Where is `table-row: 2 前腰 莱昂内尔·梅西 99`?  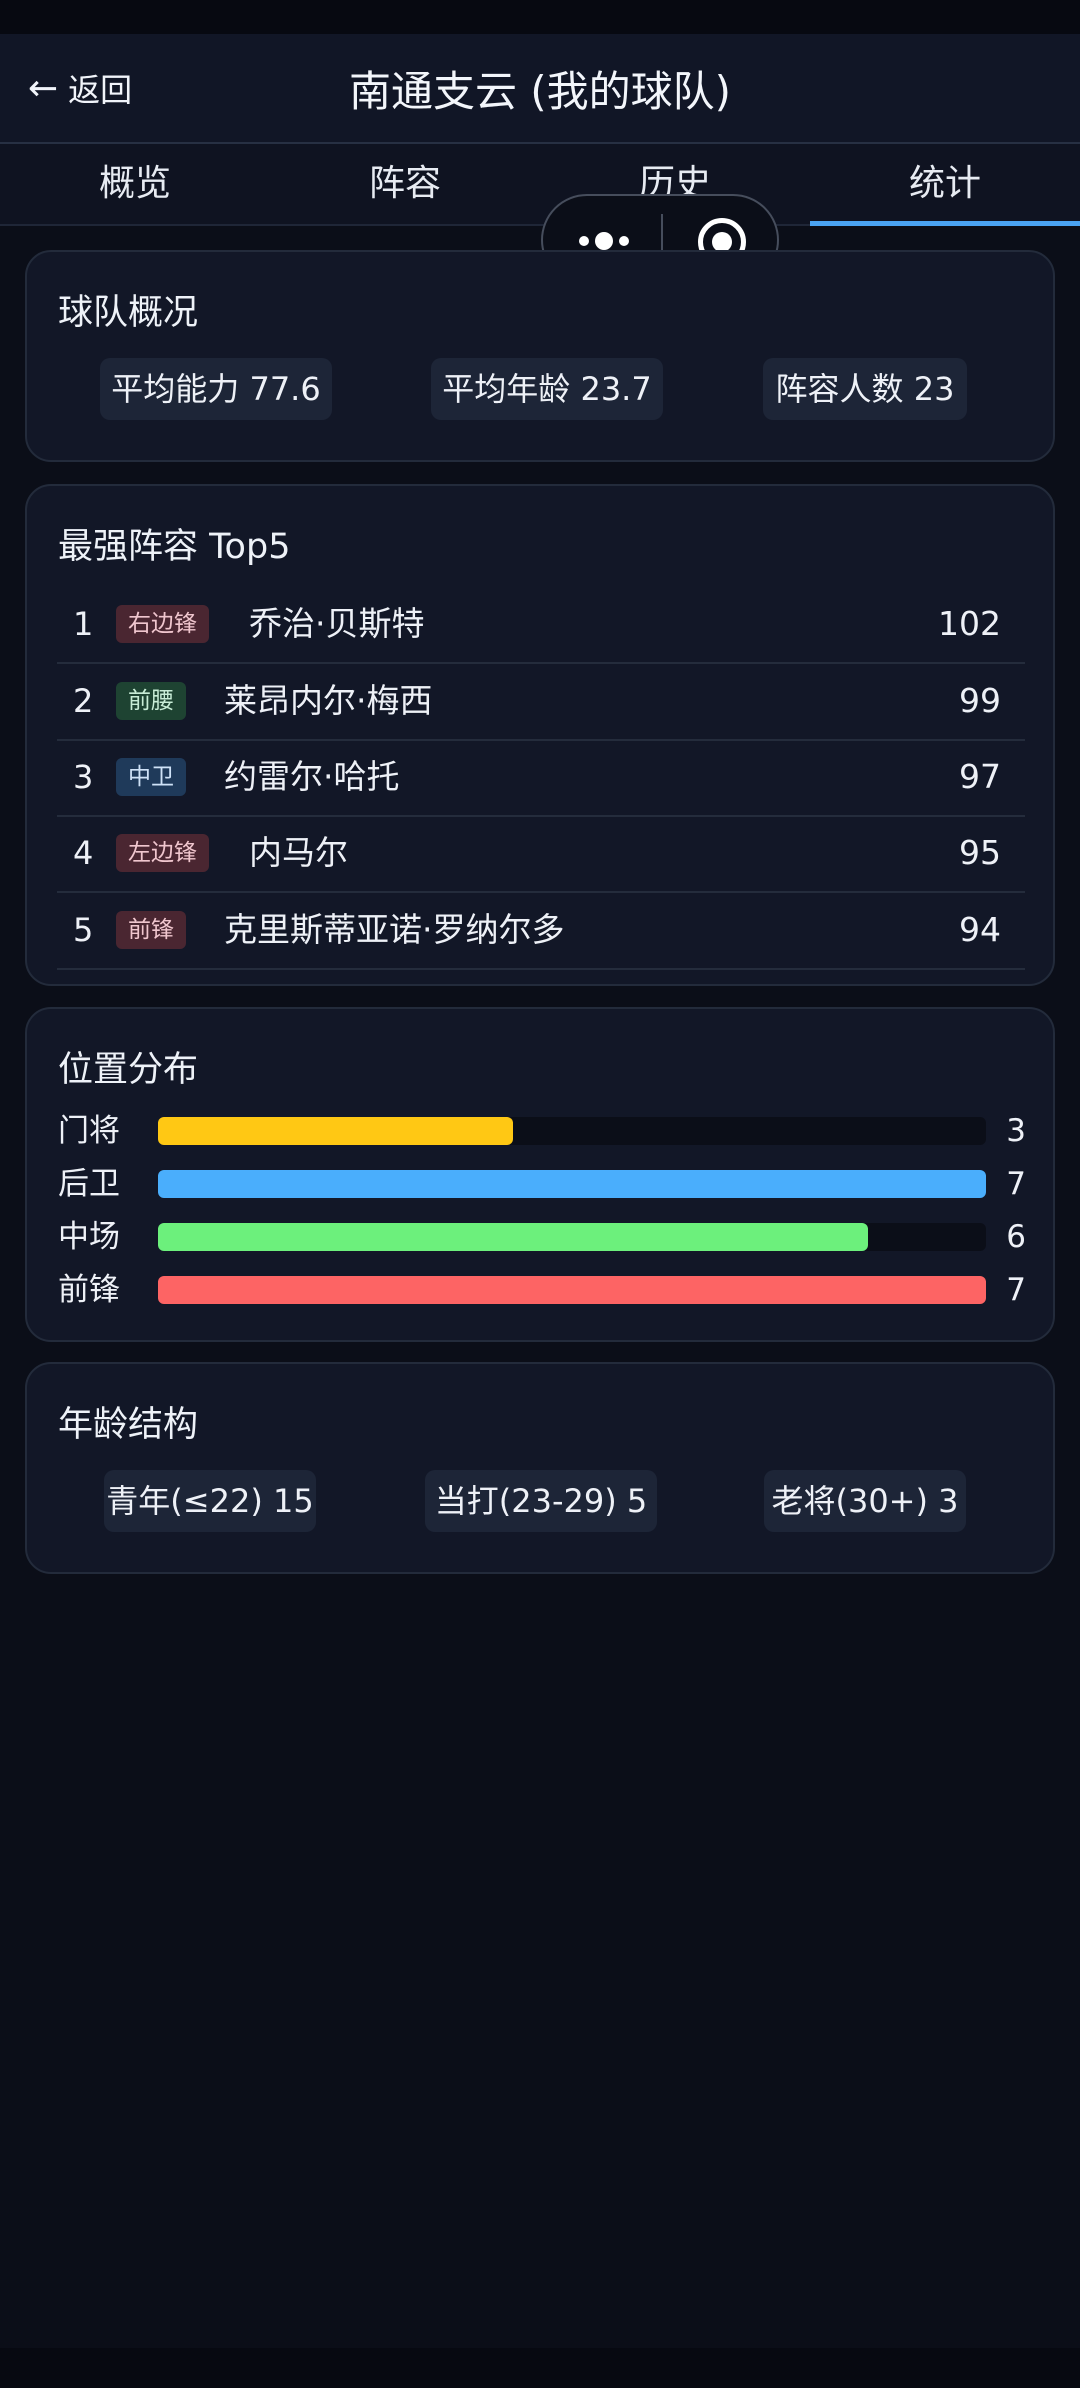 table-row: 2 前腰 莱昂内尔·梅西 99 is located at coordinates (541, 702).